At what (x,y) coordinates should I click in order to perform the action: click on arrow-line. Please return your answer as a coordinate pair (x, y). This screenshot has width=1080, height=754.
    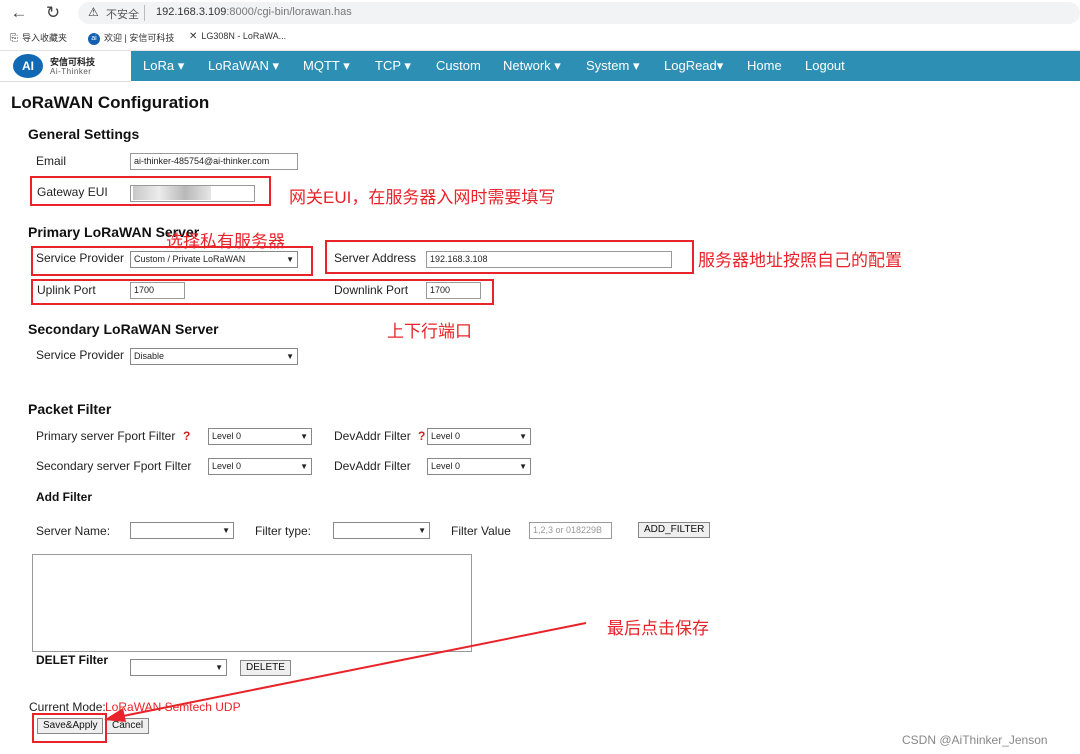
    Looking at the image, I should click on (352, 670).